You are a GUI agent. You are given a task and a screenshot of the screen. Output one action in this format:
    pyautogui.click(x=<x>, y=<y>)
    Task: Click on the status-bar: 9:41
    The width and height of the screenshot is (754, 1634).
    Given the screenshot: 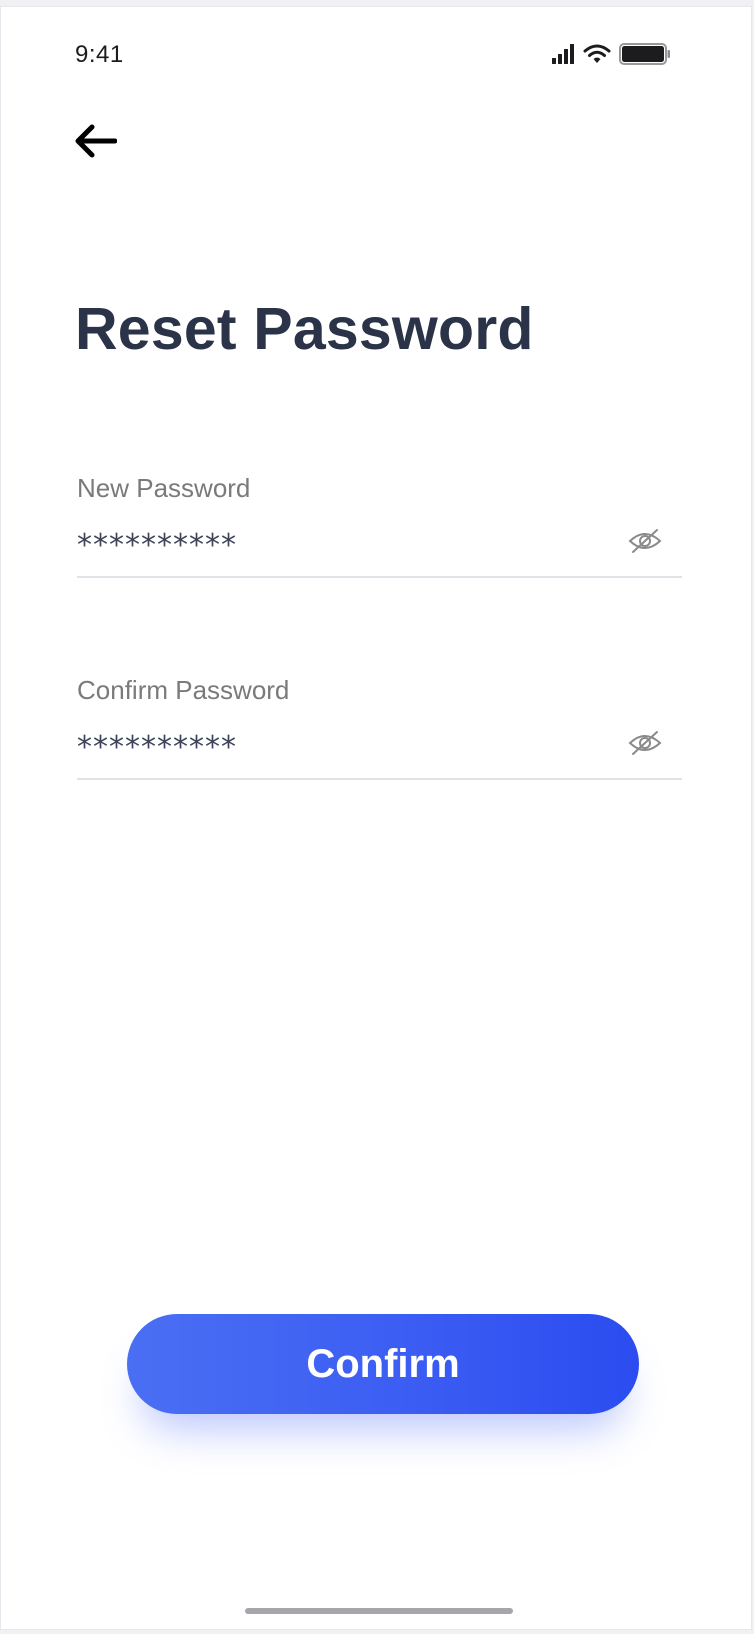 What is the action you would take?
    pyautogui.click(x=376, y=57)
    